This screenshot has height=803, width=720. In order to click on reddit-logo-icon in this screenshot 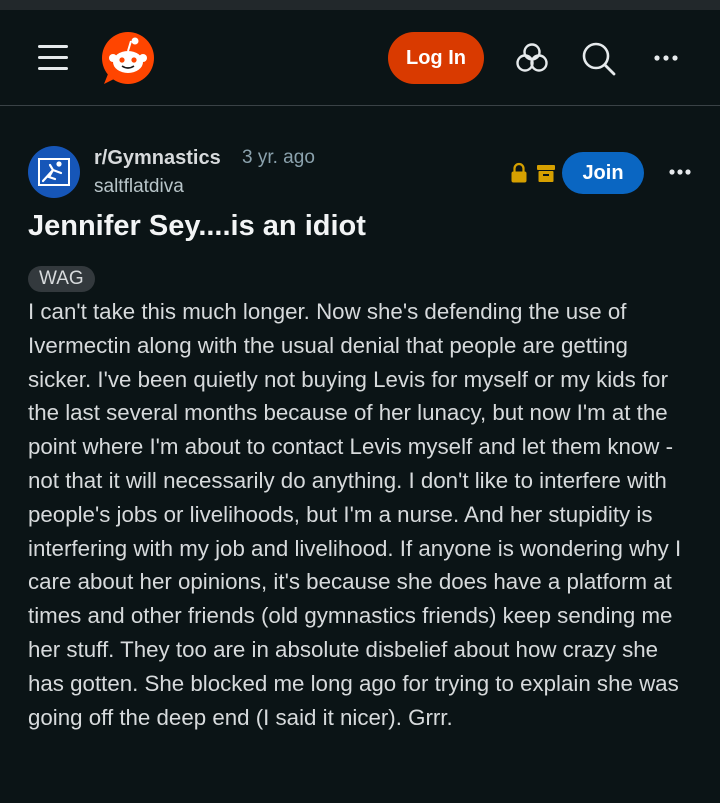, I will do `click(128, 58)`.